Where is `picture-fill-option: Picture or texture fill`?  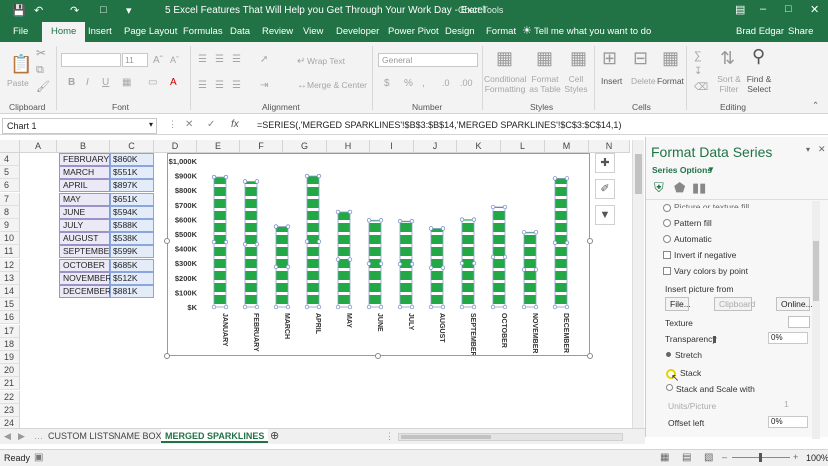
picture-fill-option: Picture or texture fill is located at coordinates (711, 205).